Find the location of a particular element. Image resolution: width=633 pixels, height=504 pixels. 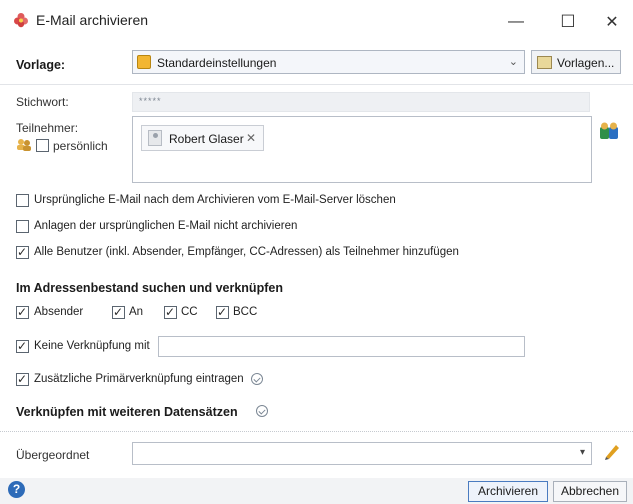

close-button: ✕ is located at coordinates (612, 22).